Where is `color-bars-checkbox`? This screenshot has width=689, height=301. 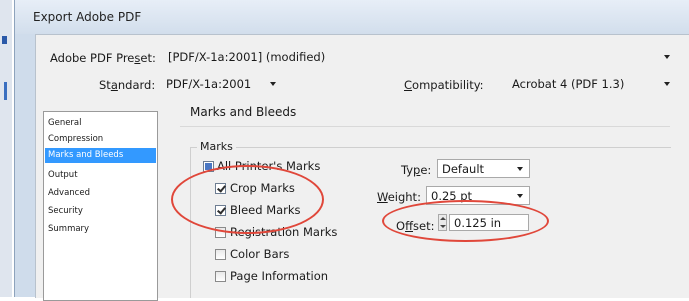 color-bars-checkbox is located at coordinates (220, 254).